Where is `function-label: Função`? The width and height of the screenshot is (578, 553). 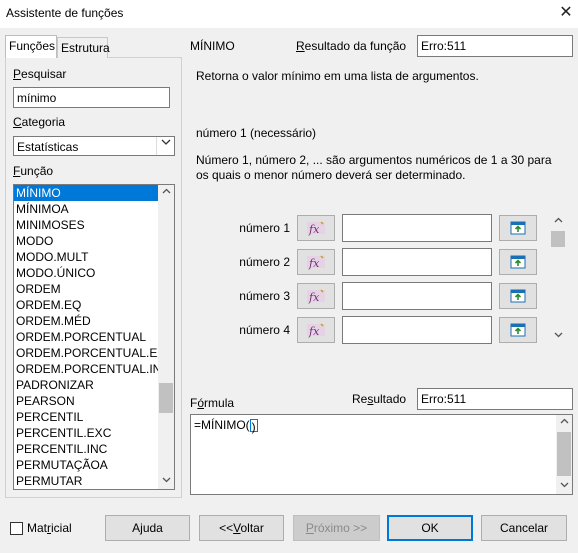
function-label: Função is located at coordinates (33, 171).